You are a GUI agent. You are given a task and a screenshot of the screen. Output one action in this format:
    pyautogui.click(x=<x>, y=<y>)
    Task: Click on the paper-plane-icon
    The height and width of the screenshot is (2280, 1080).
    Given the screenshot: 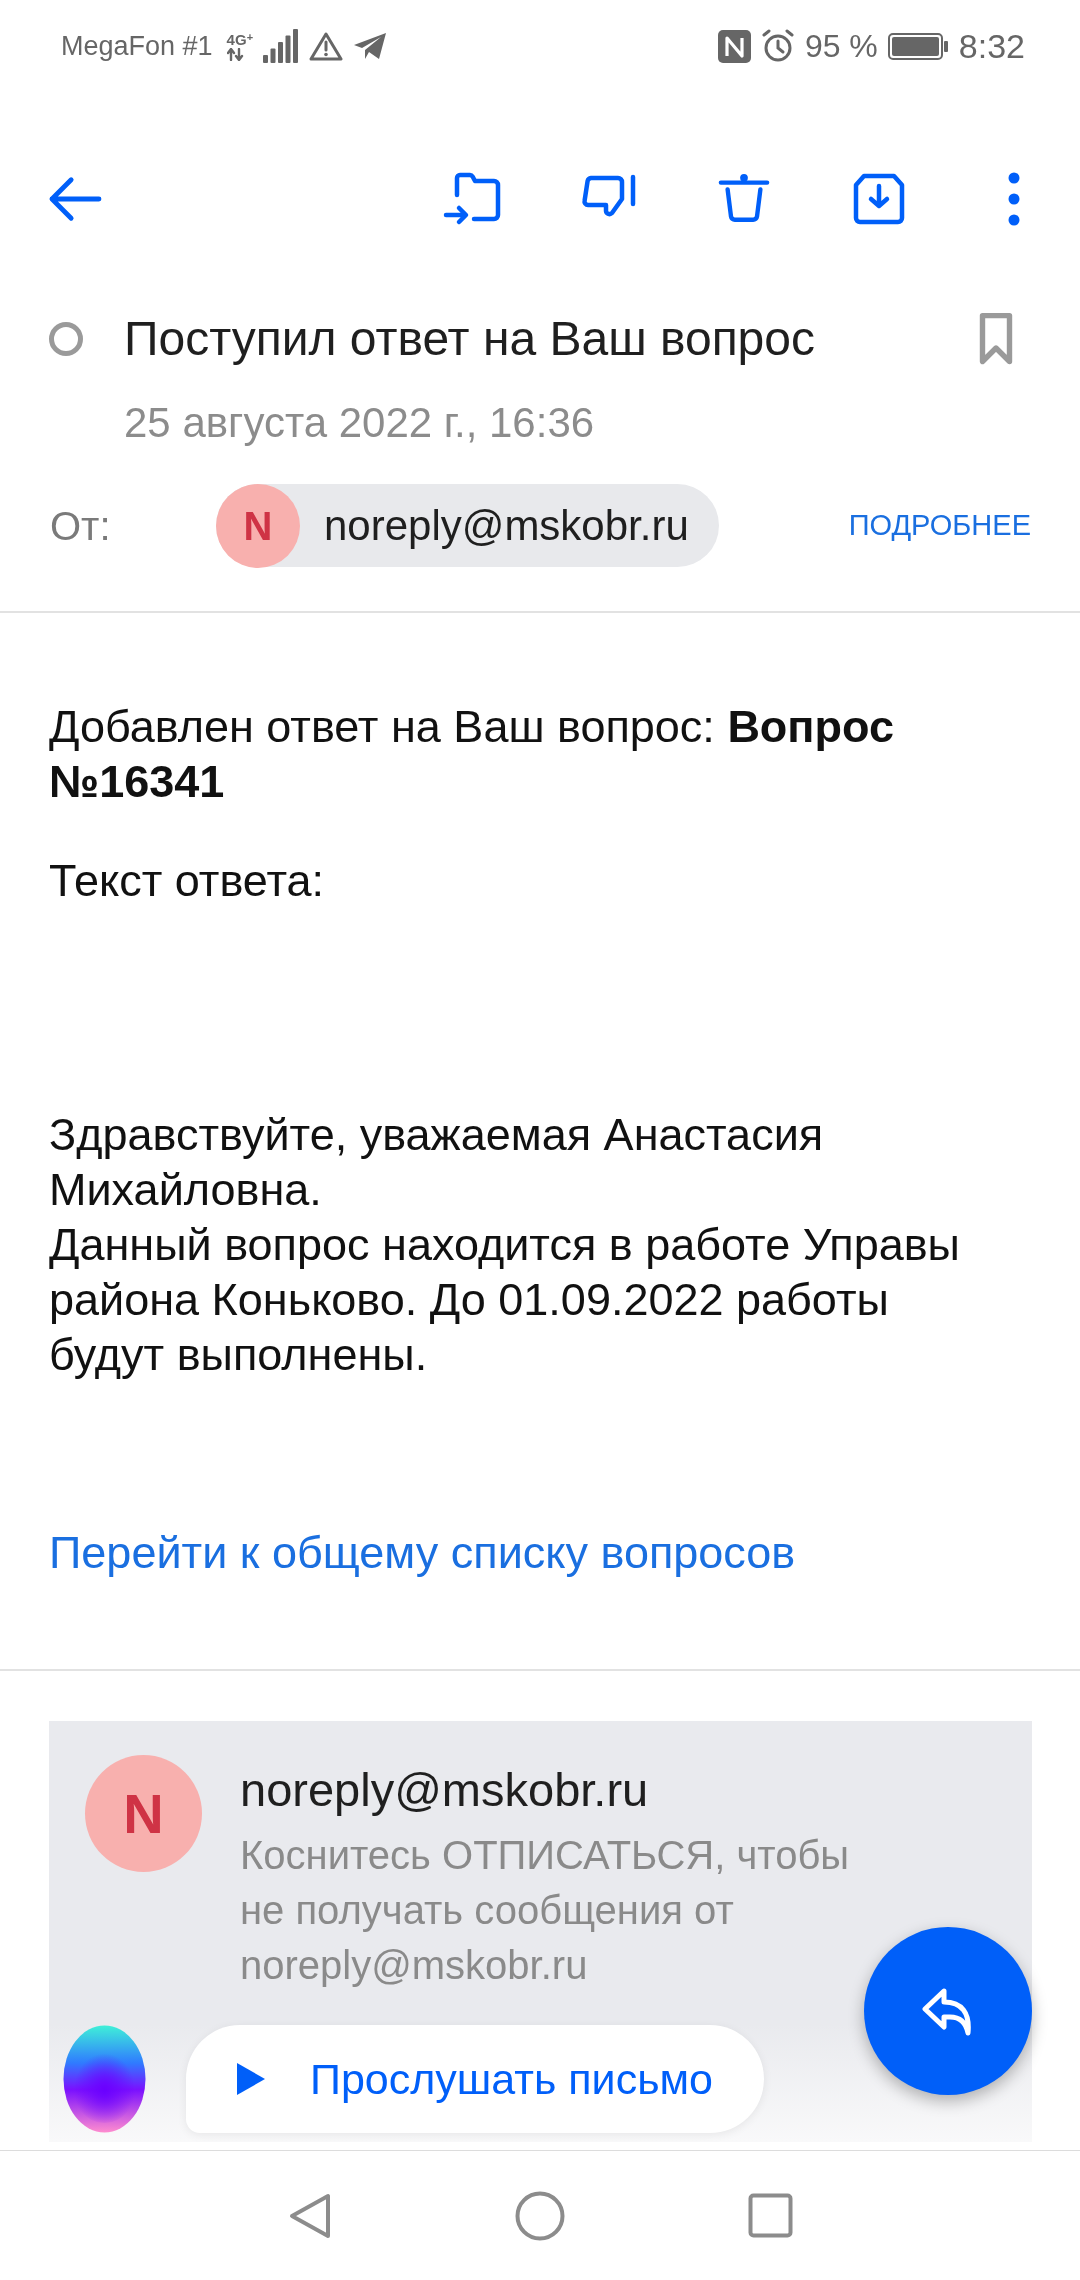 What is the action you would take?
    pyautogui.click(x=370, y=46)
    